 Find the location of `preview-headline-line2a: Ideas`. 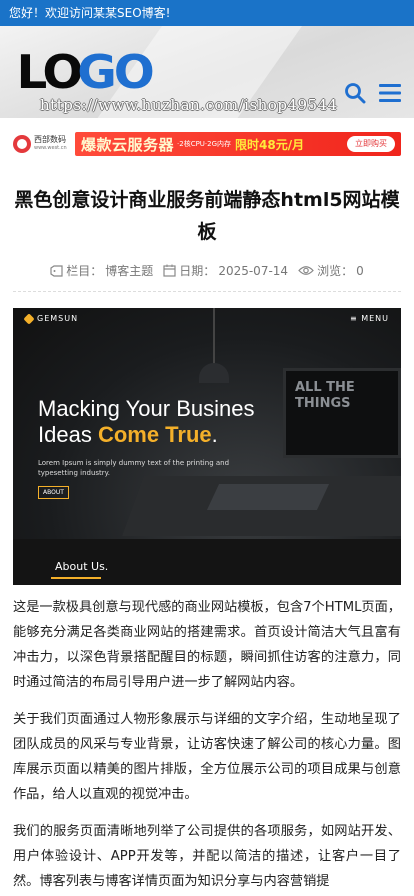

preview-headline-line2a: Ideas is located at coordinates (68, 434).